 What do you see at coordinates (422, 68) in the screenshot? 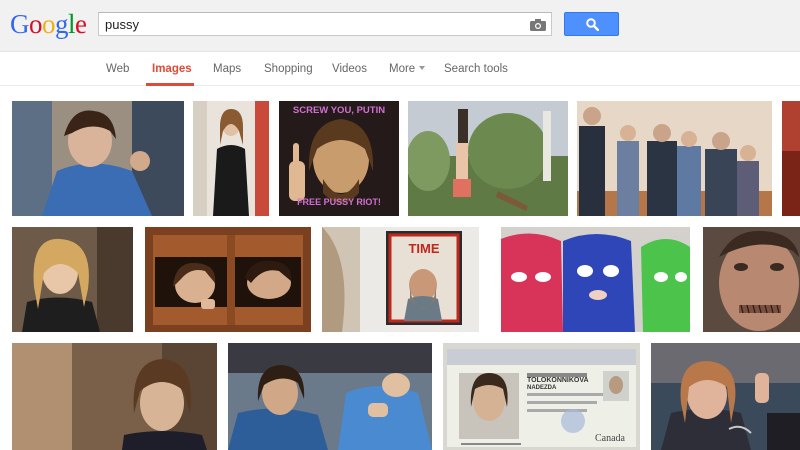
I see `chevron-down-icon` at bounding box center [422, 68].